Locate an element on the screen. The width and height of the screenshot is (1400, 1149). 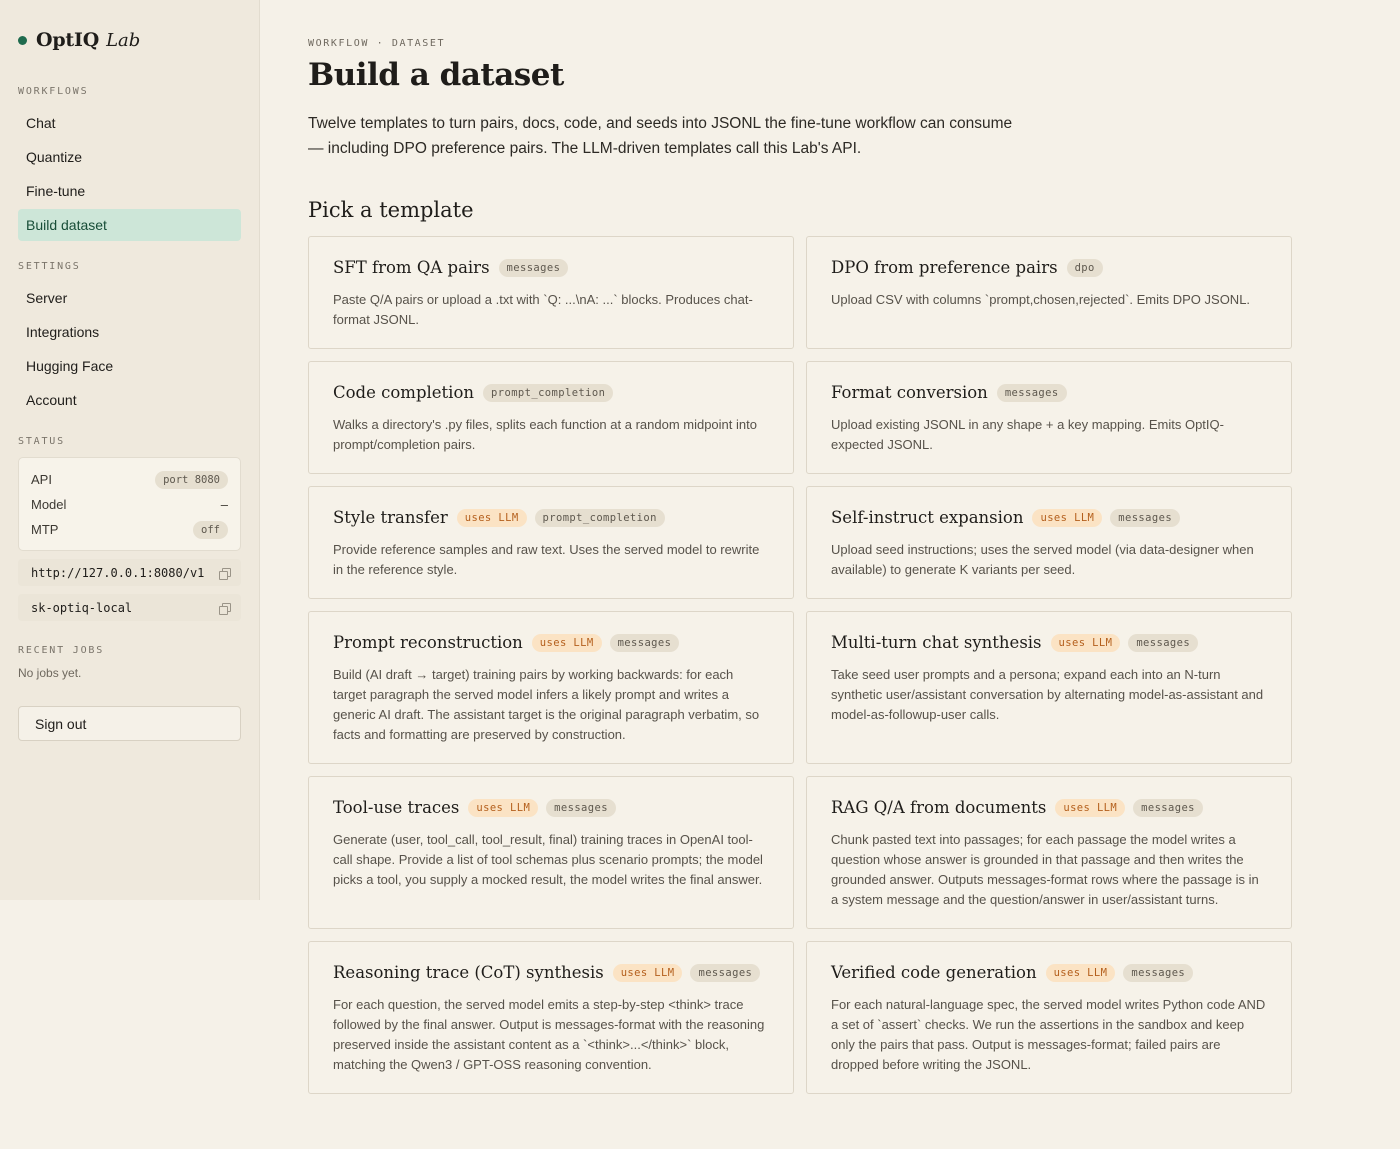
template-card-title: Verified code generation is located at coordinates (934, 972).